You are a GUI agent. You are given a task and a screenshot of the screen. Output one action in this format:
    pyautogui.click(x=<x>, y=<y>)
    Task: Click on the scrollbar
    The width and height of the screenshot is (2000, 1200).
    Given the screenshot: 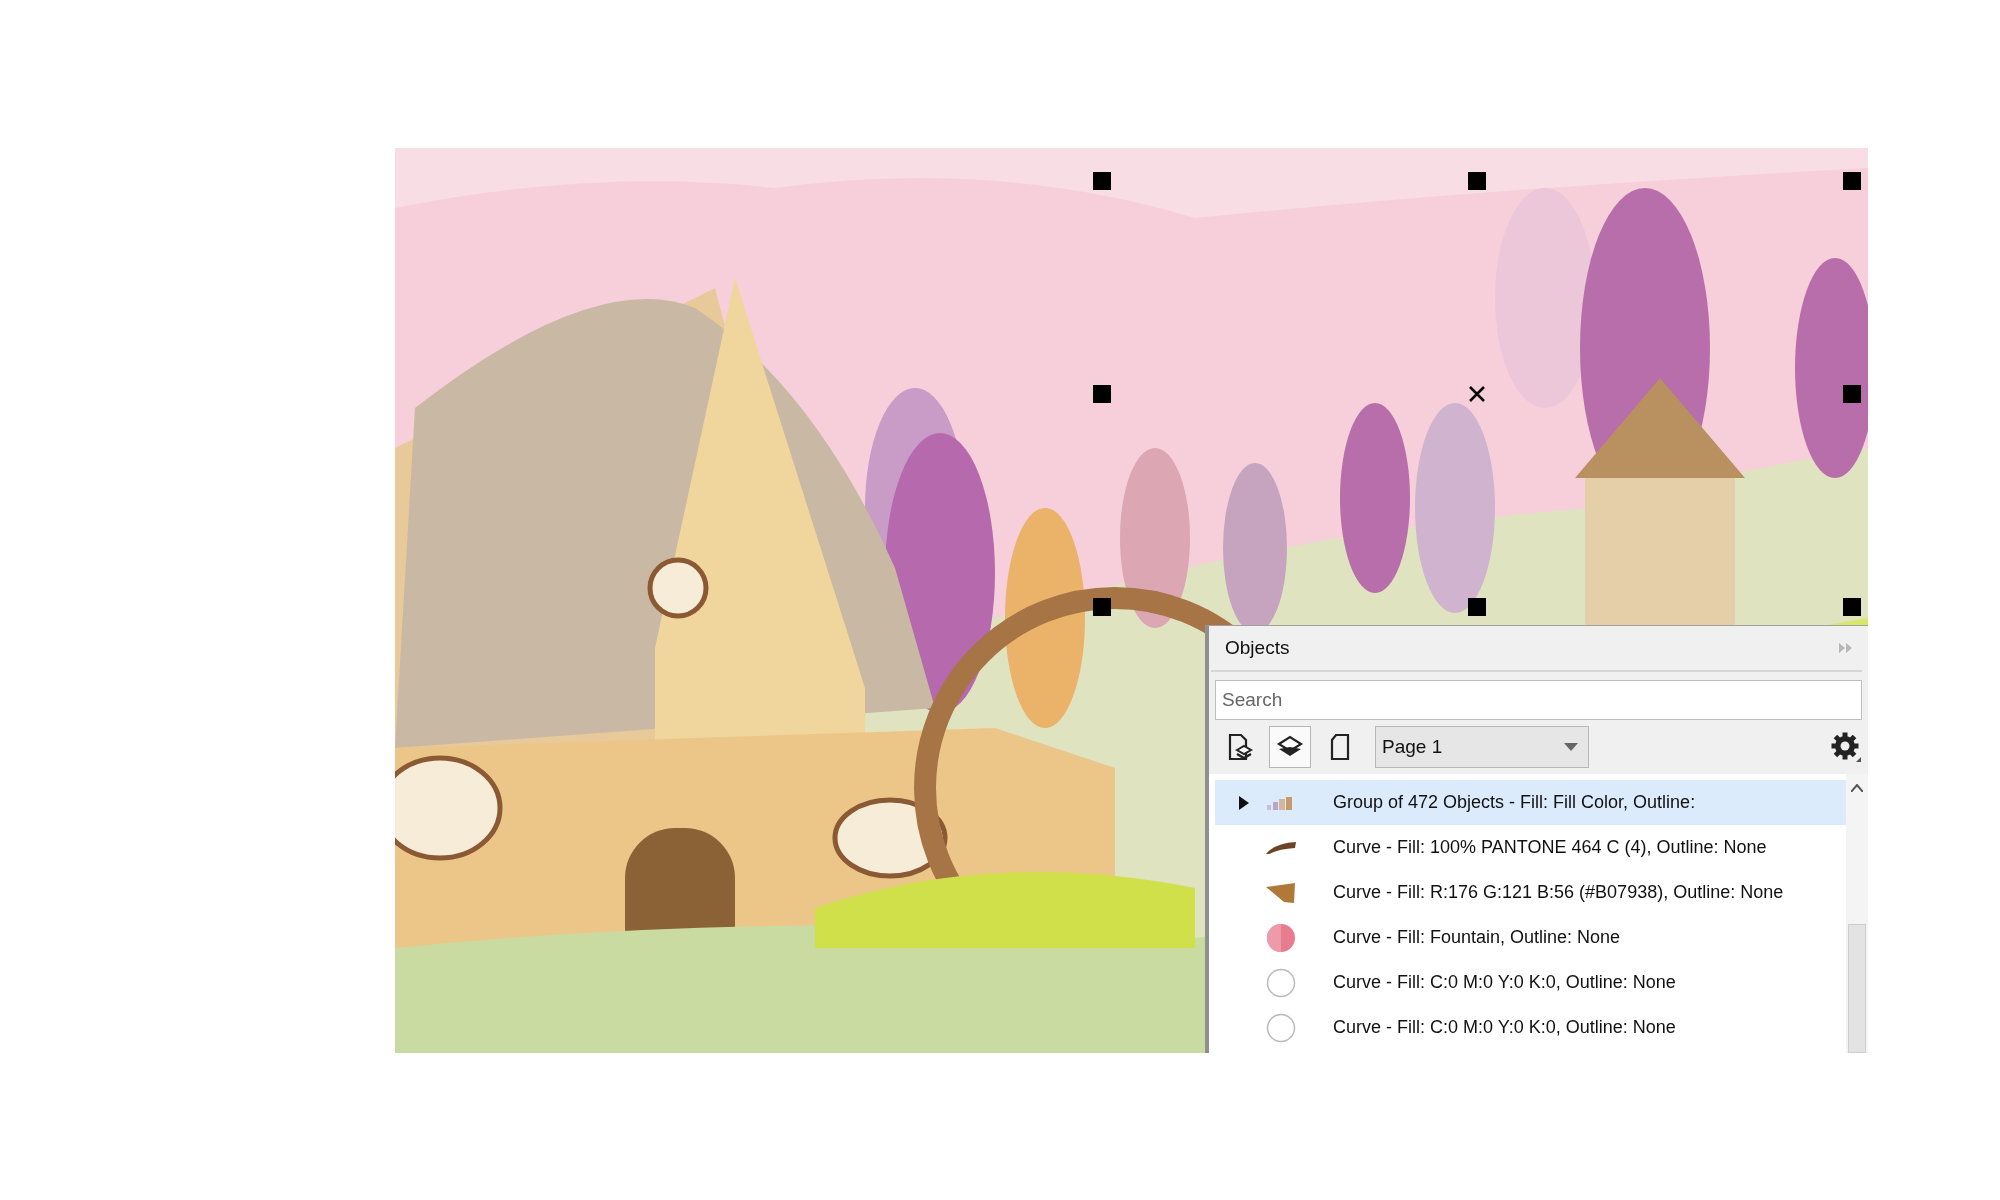 What is the action you would take?
    pyautogui.click(x=1857, y=913)
    